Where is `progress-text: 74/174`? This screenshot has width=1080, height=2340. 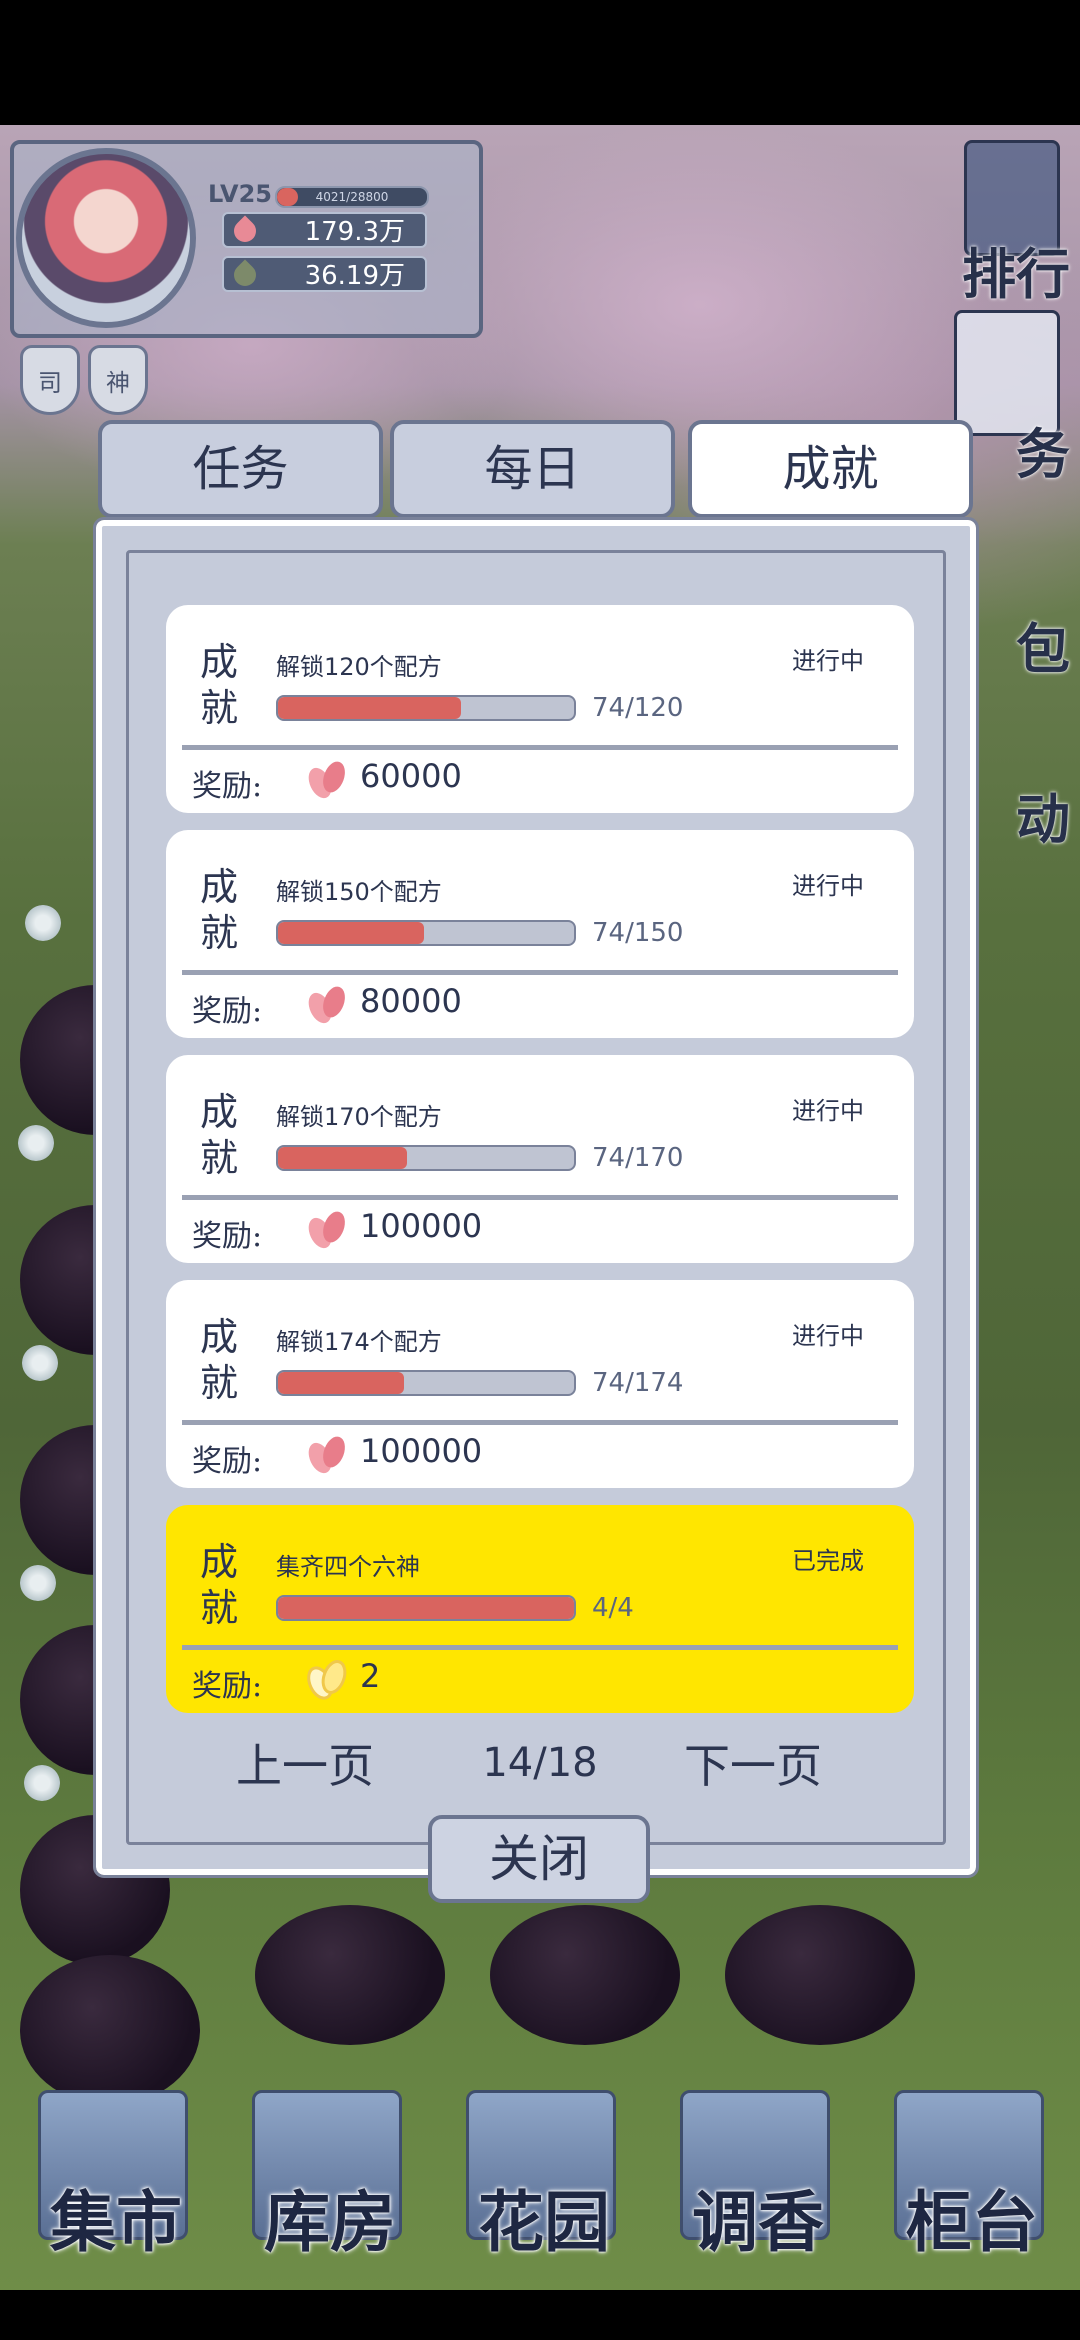
progress-text: 74/174 is located at coordinates (638, 1383).